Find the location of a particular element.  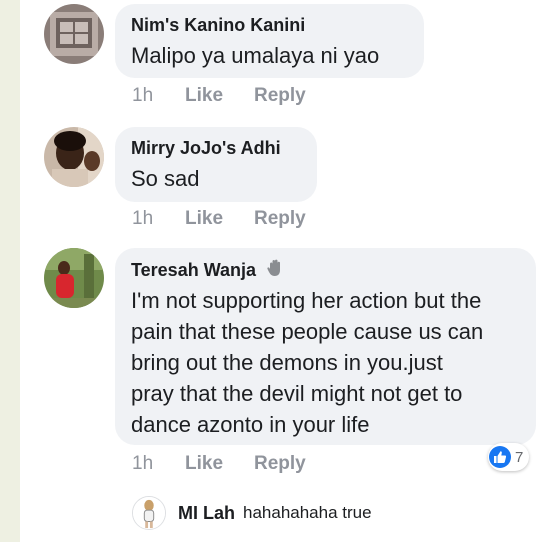

comment-text: So sad is located at coordinates (165, 178).